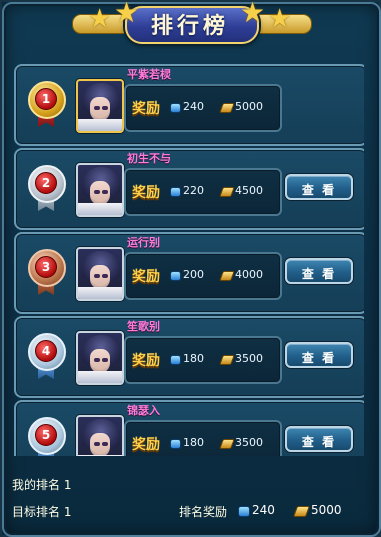  I want to click on target-rank: 目标排名 1, so click(41, 511).